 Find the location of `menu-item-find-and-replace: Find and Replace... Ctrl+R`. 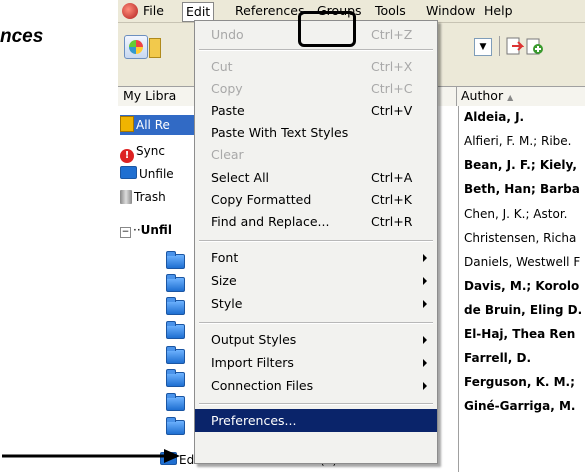

menu-item-find-and-replace: Find and Replace... Ctrl+R is located at coordinates (316, 221).